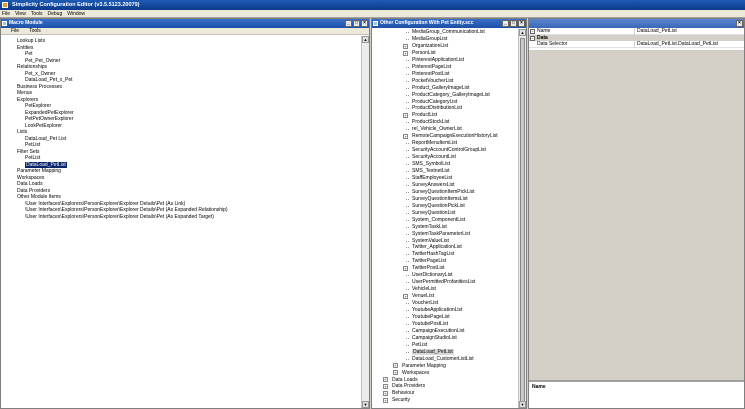 The height and width of the screenshot is (409, 745). What do you see at coordinates (424, 115) in the screenshot?
I see `tree-item: ProductList` at bounding box center [424, 115].